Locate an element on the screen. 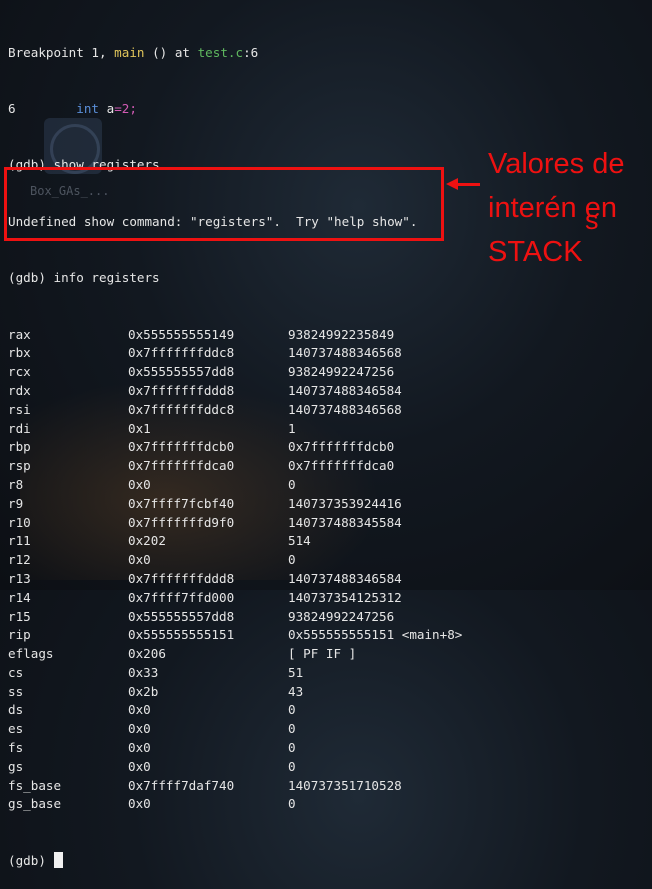 This screenshot has width=652, height=889. register-name: rax is located at coordinates (19, 334).